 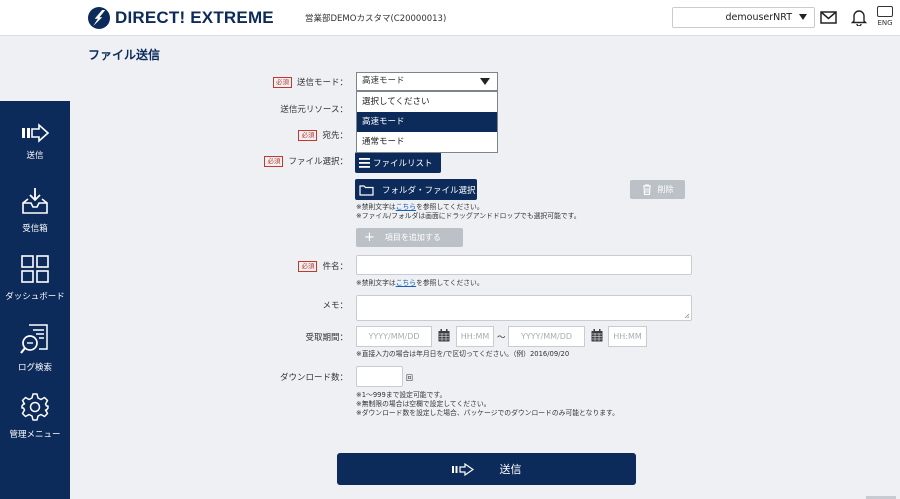 I want to click on to-label-row: 必須 宛先：, so click(x=323, y=135).